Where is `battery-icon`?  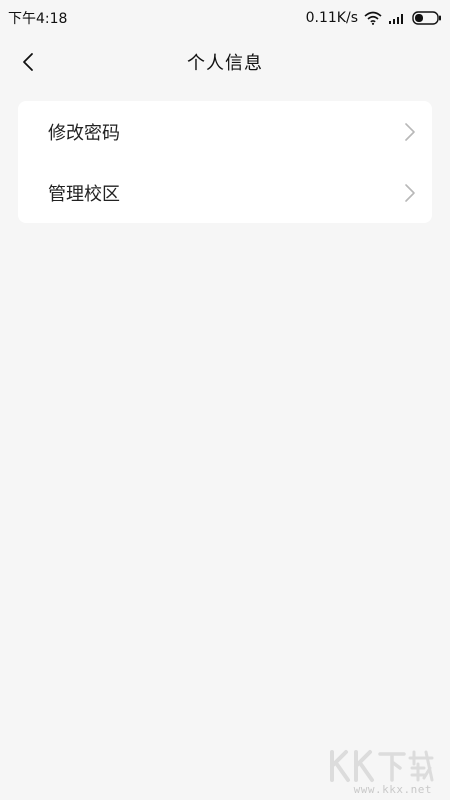 battery-icon is located at coordinates (427, 18).